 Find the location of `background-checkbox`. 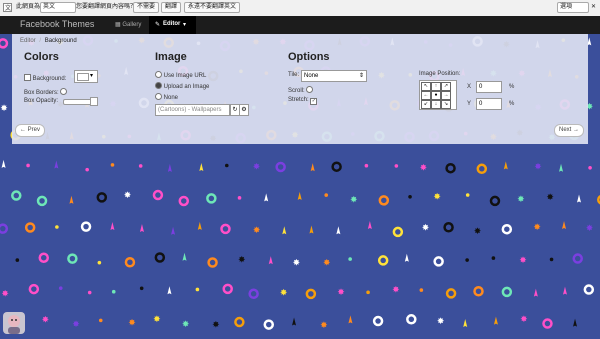

background-checkbox is located at coordinates (27, 77).